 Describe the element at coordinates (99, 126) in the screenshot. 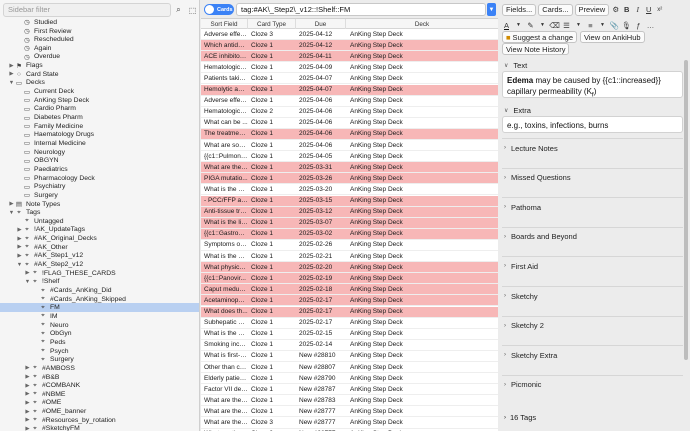

I see `sidebar-item: ▭ Family Medicine` at that location.